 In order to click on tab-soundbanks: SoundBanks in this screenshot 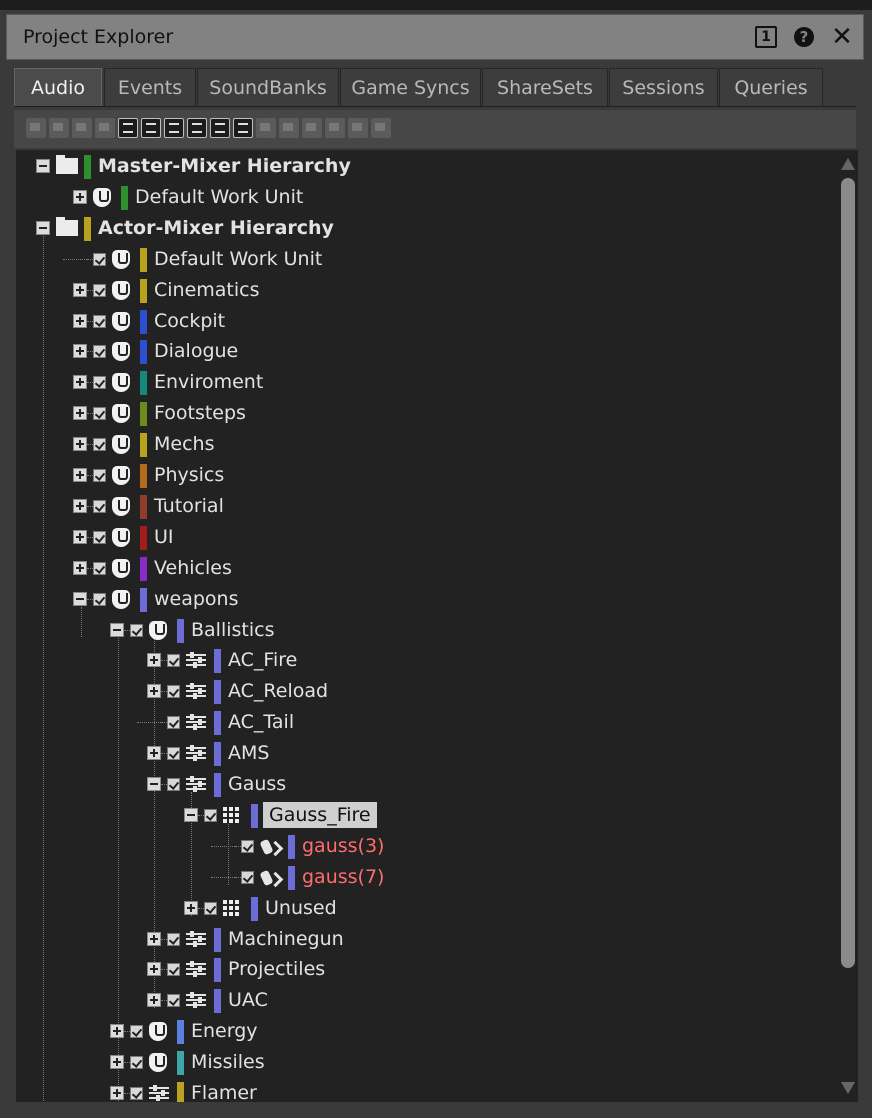, I will do `click(268, 87)`.